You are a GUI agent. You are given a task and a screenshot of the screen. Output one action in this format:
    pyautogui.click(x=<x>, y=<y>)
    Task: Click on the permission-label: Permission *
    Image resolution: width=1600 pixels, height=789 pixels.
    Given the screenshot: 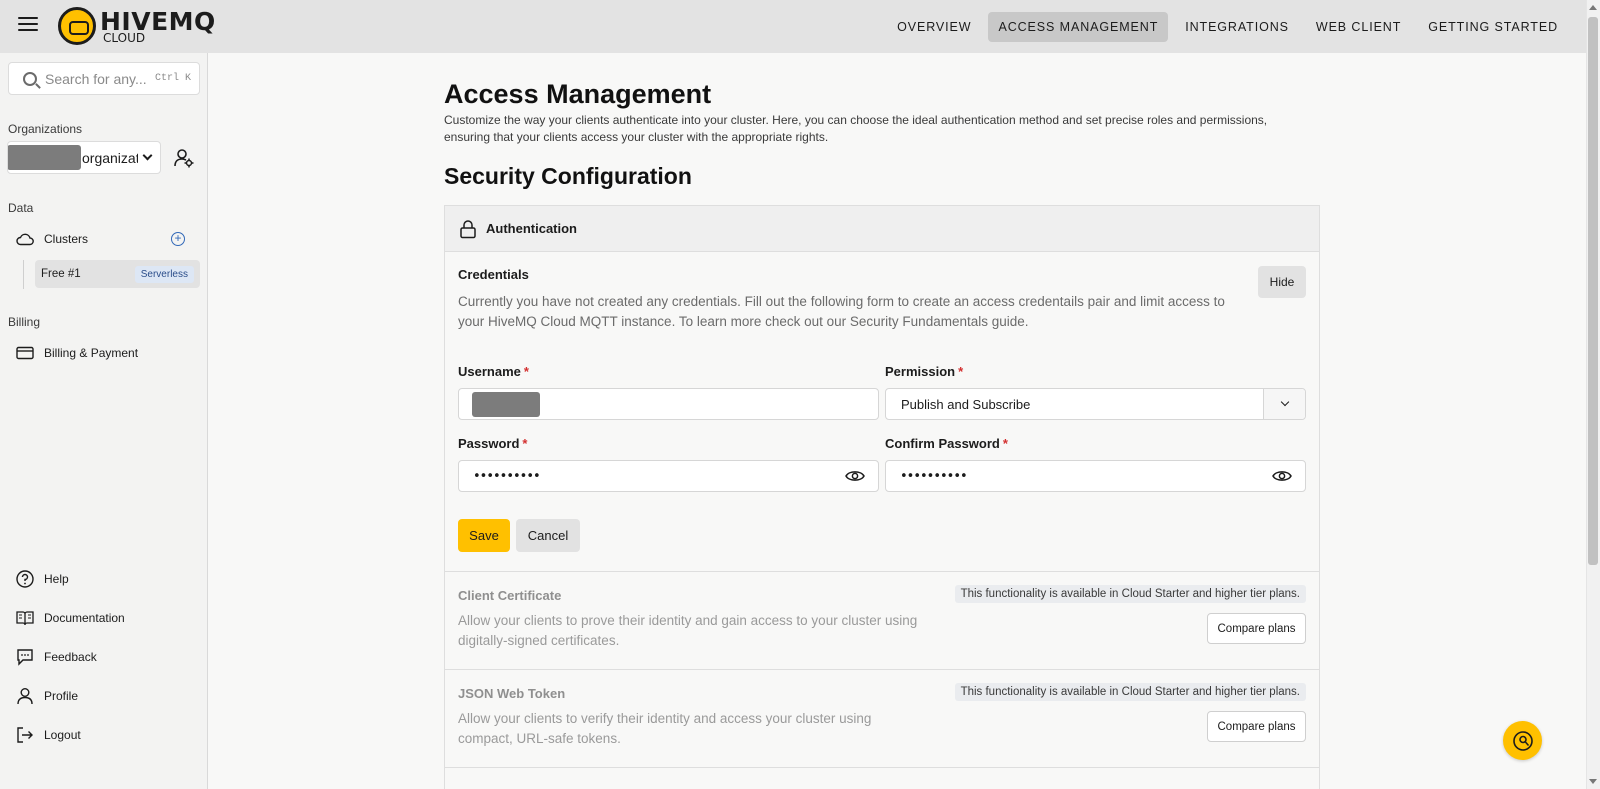 What is the action you would take?
    pyautogui.click(x=924, y=371)
    